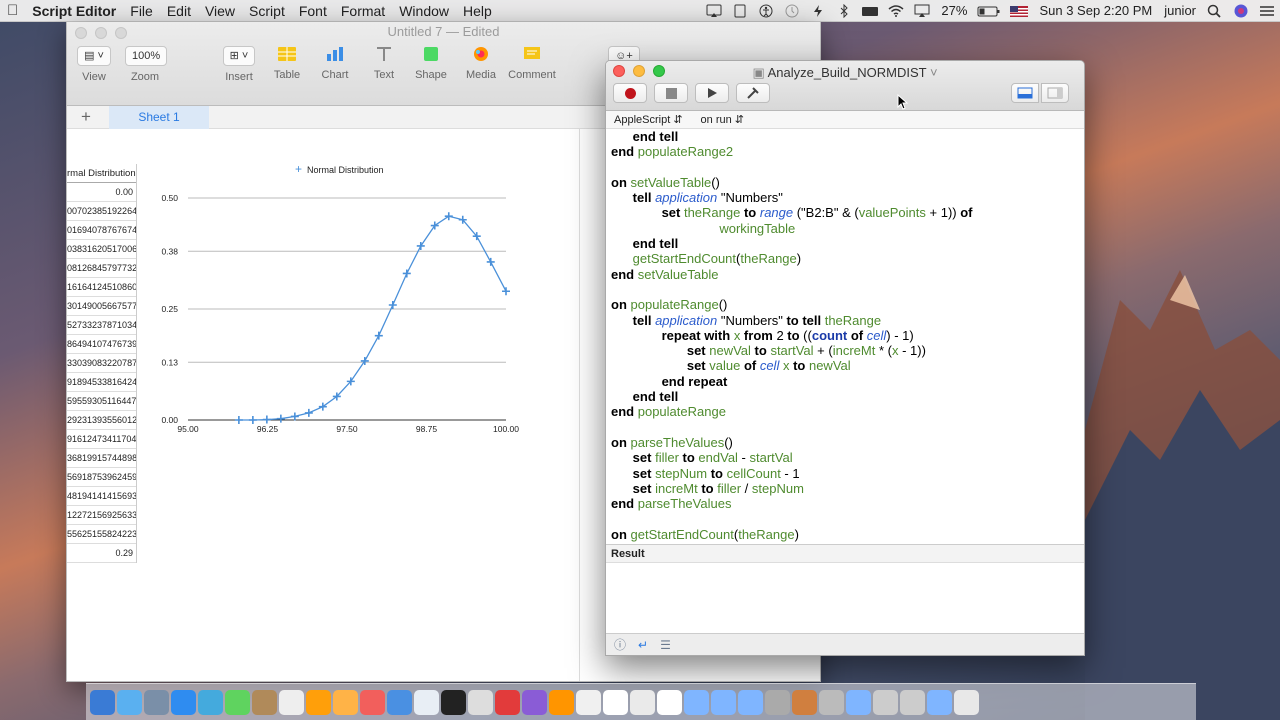 The width and height of the screenshot is (1280, 720). What do you see at coordinates (1095, 11) in the screenshot?
I see `menu-clock: Sun 3 Sep 2:20 PM` at bounding box center [1095, 11].